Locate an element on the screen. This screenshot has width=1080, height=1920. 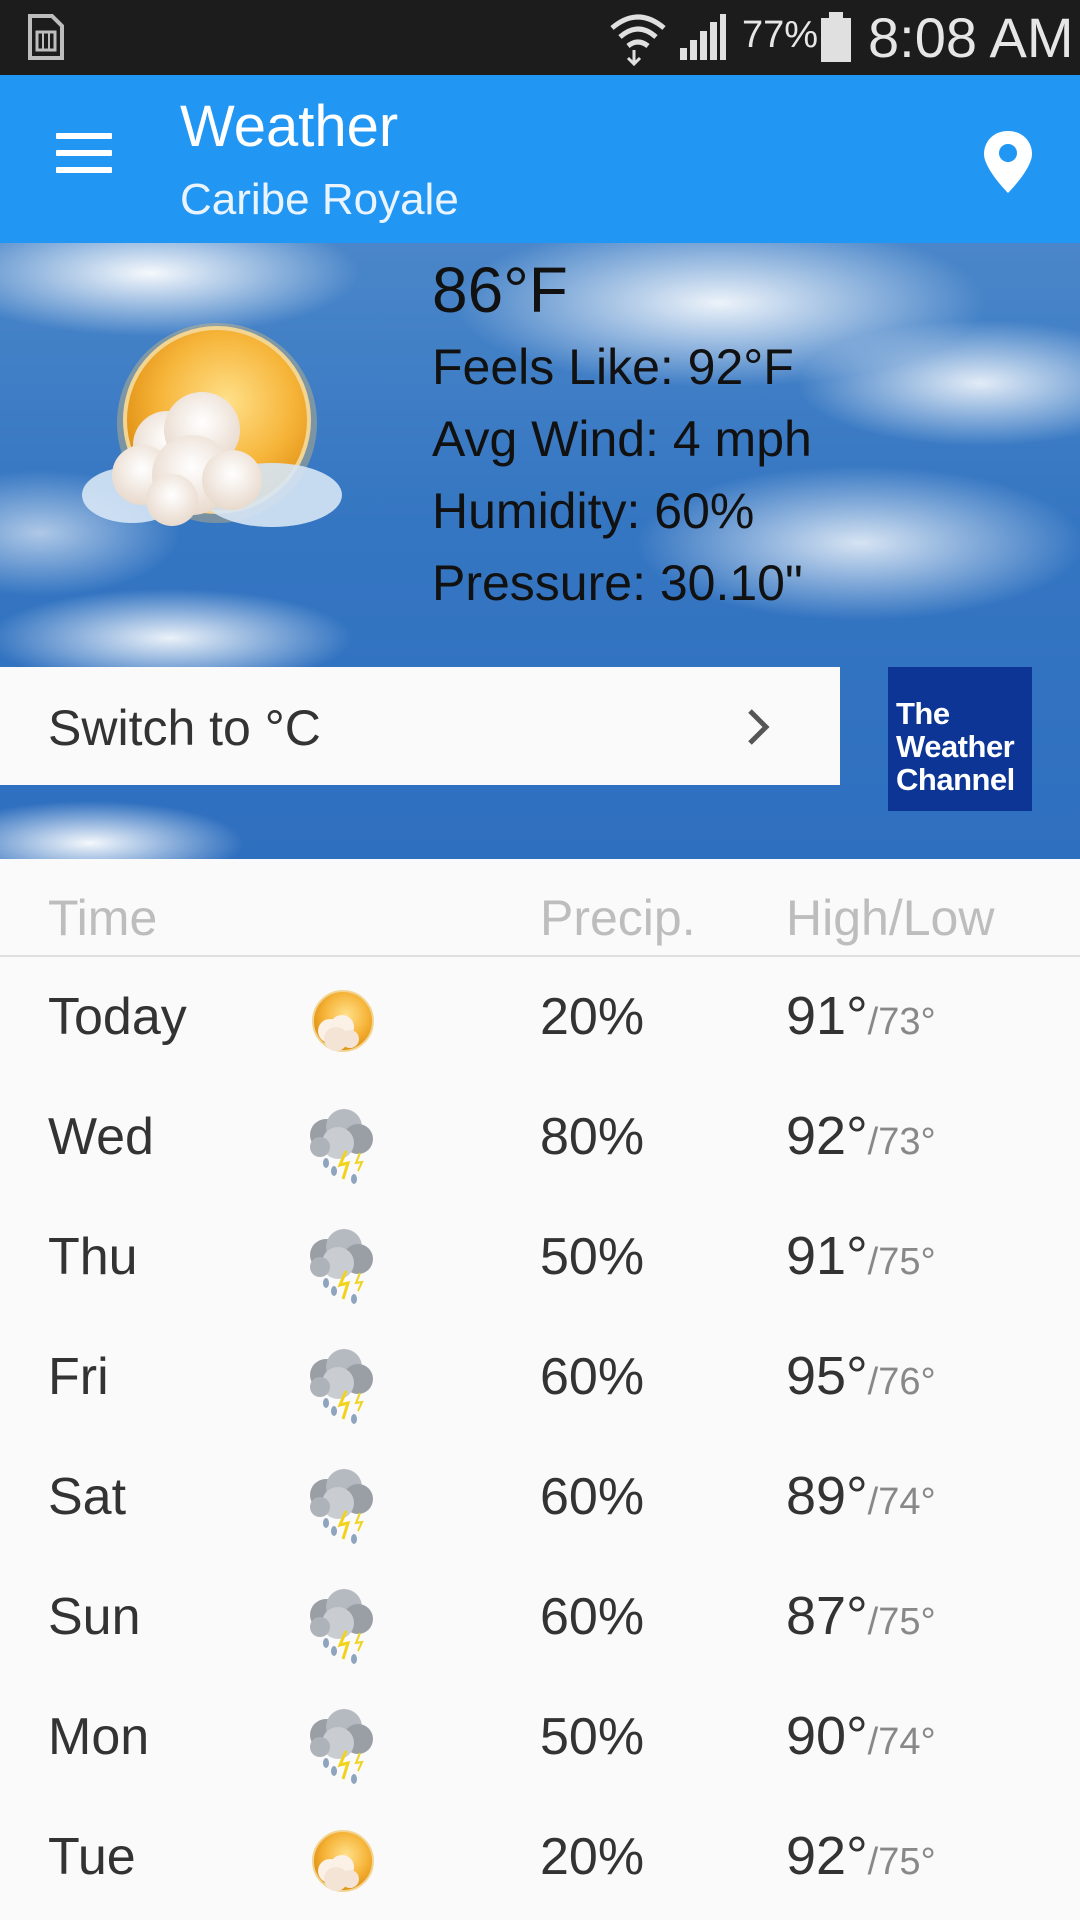
forecast-high: 90°/74° is located at coordinates (861, 1736).